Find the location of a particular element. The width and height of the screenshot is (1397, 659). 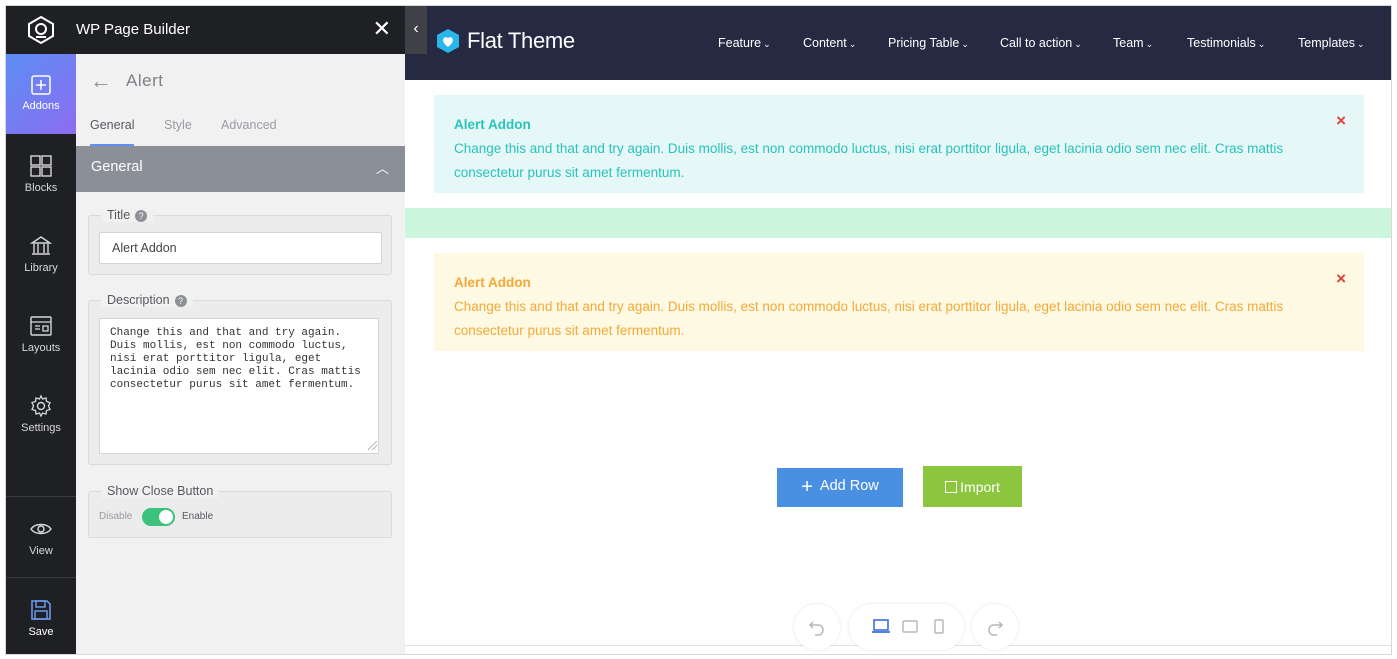

sidebar-item-library: Library is located at coordinates (41, 254).